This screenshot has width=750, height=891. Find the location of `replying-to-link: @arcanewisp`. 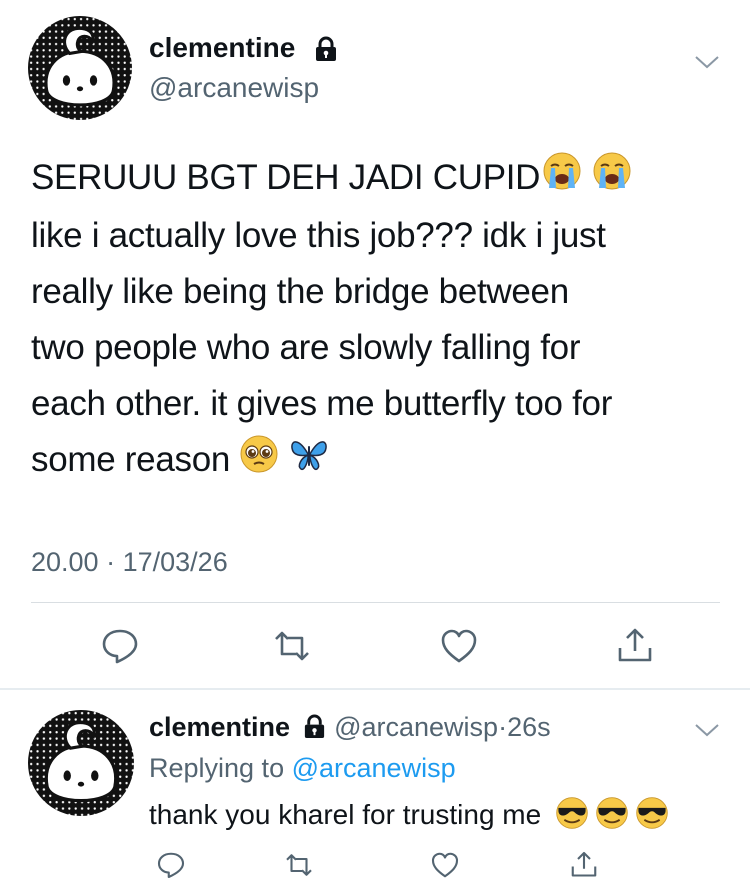

replying-to-link: @arcanewisp is located at coordinates (374, 768).